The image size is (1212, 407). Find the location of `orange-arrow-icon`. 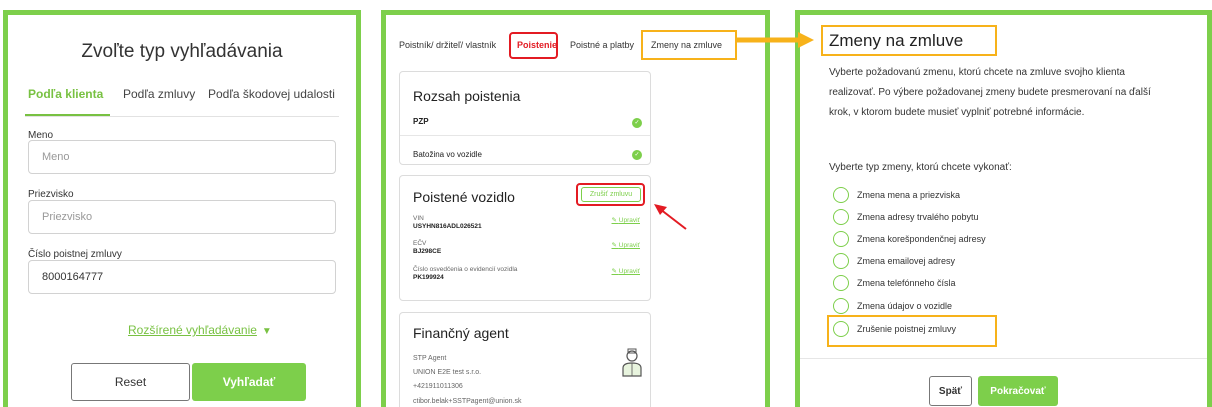

orange-arrow-icon is located at coordinates (774, 40).